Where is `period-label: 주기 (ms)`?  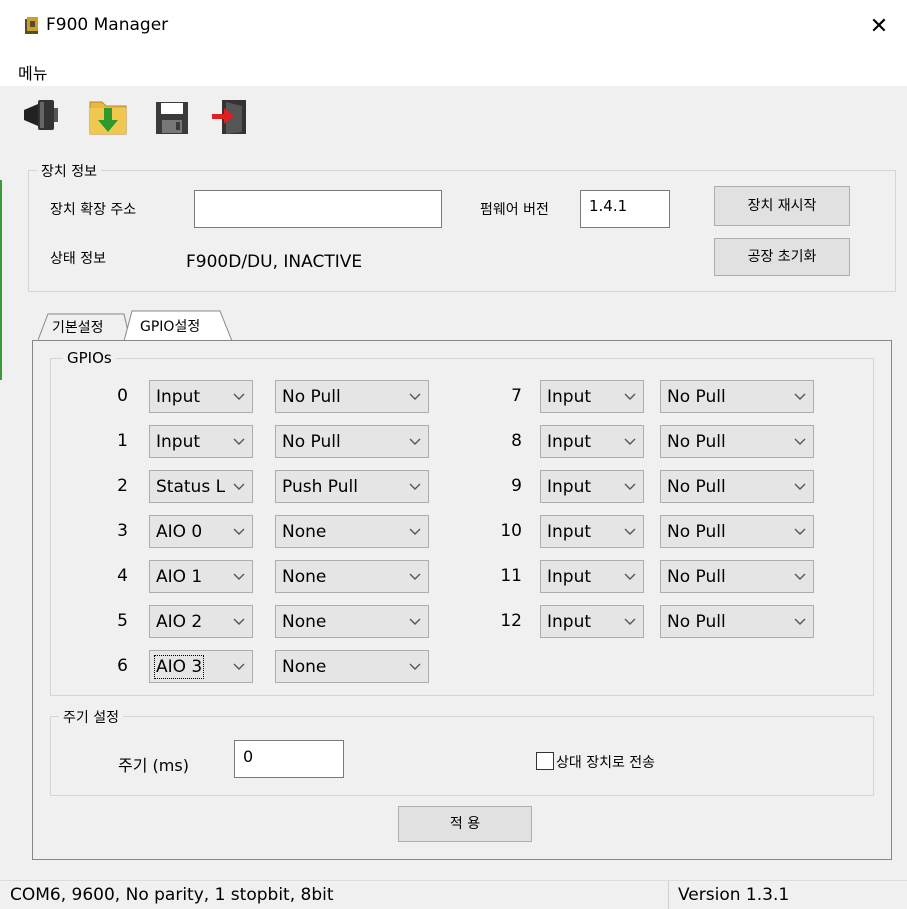 period-label: 주기 (ms) is located at coordinates (153, 765).